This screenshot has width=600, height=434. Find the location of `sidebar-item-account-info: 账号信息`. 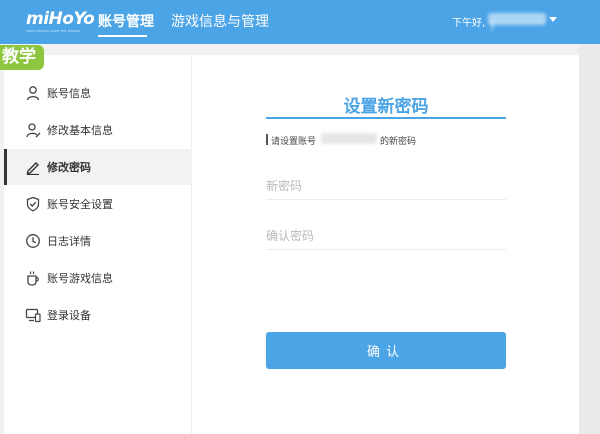

sidebar-item-account-info: 账号信息 is located at coordinates (98, 93).